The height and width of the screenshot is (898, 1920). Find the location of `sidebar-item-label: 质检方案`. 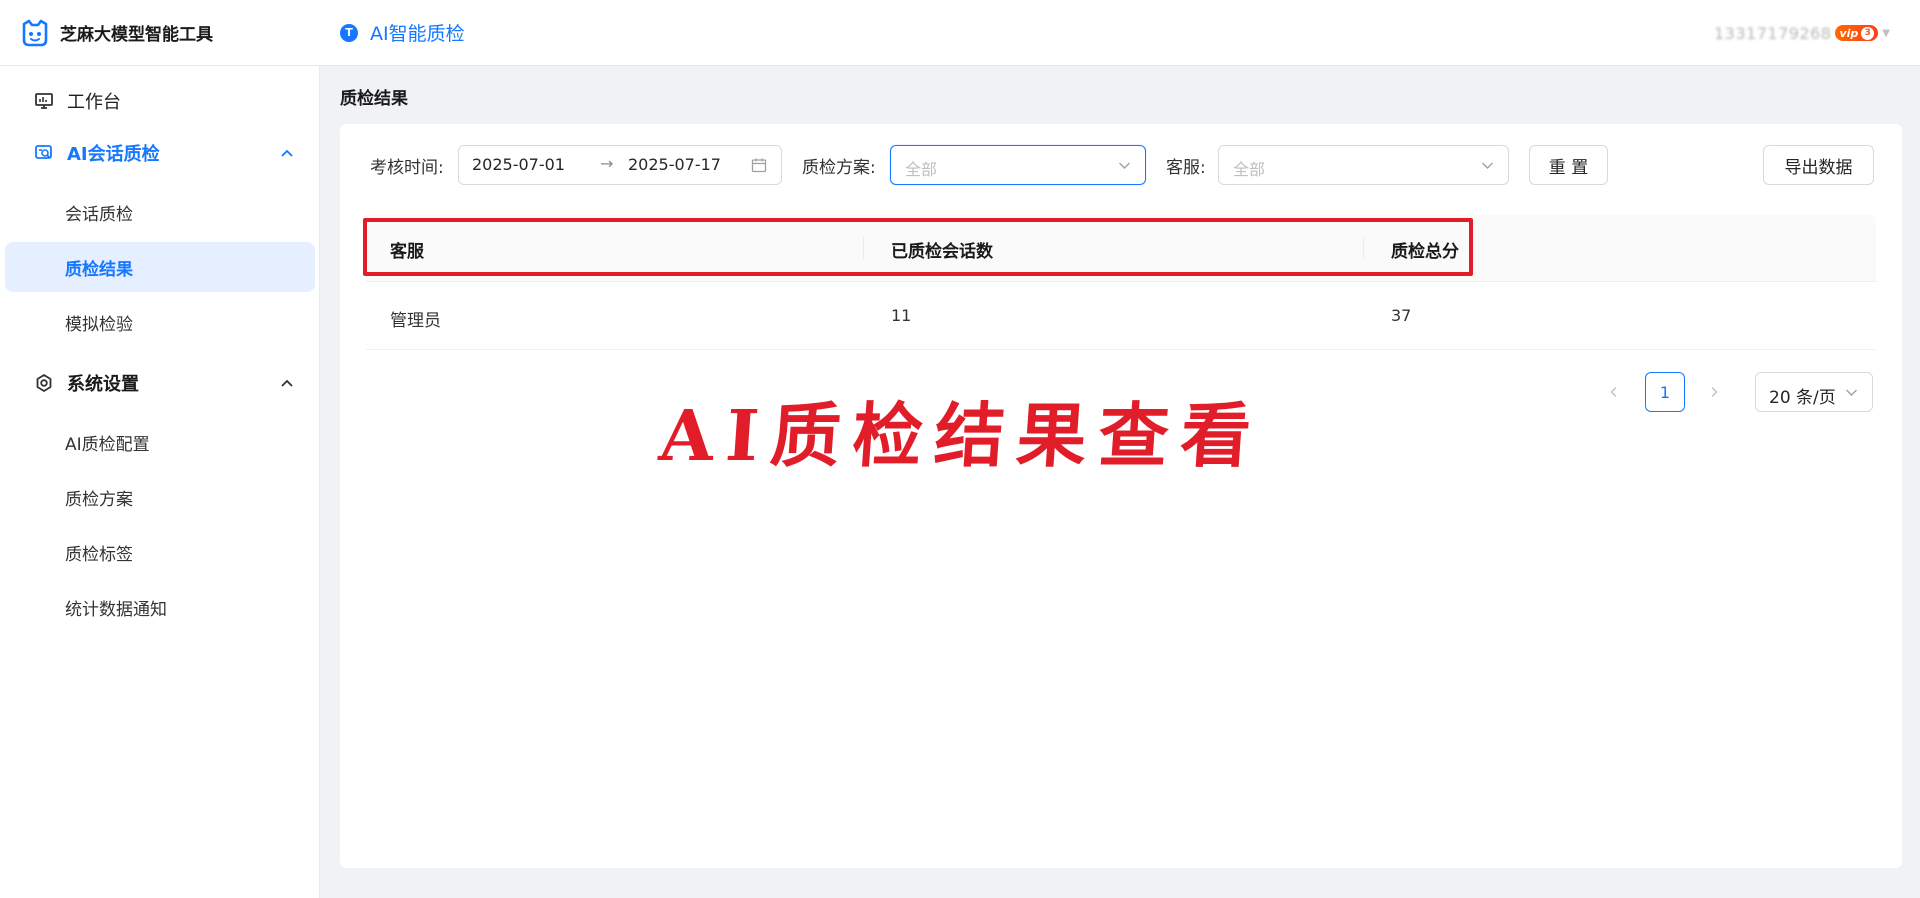

sidebar-item-label: 质检方案 is located at coordinates (99, 499).